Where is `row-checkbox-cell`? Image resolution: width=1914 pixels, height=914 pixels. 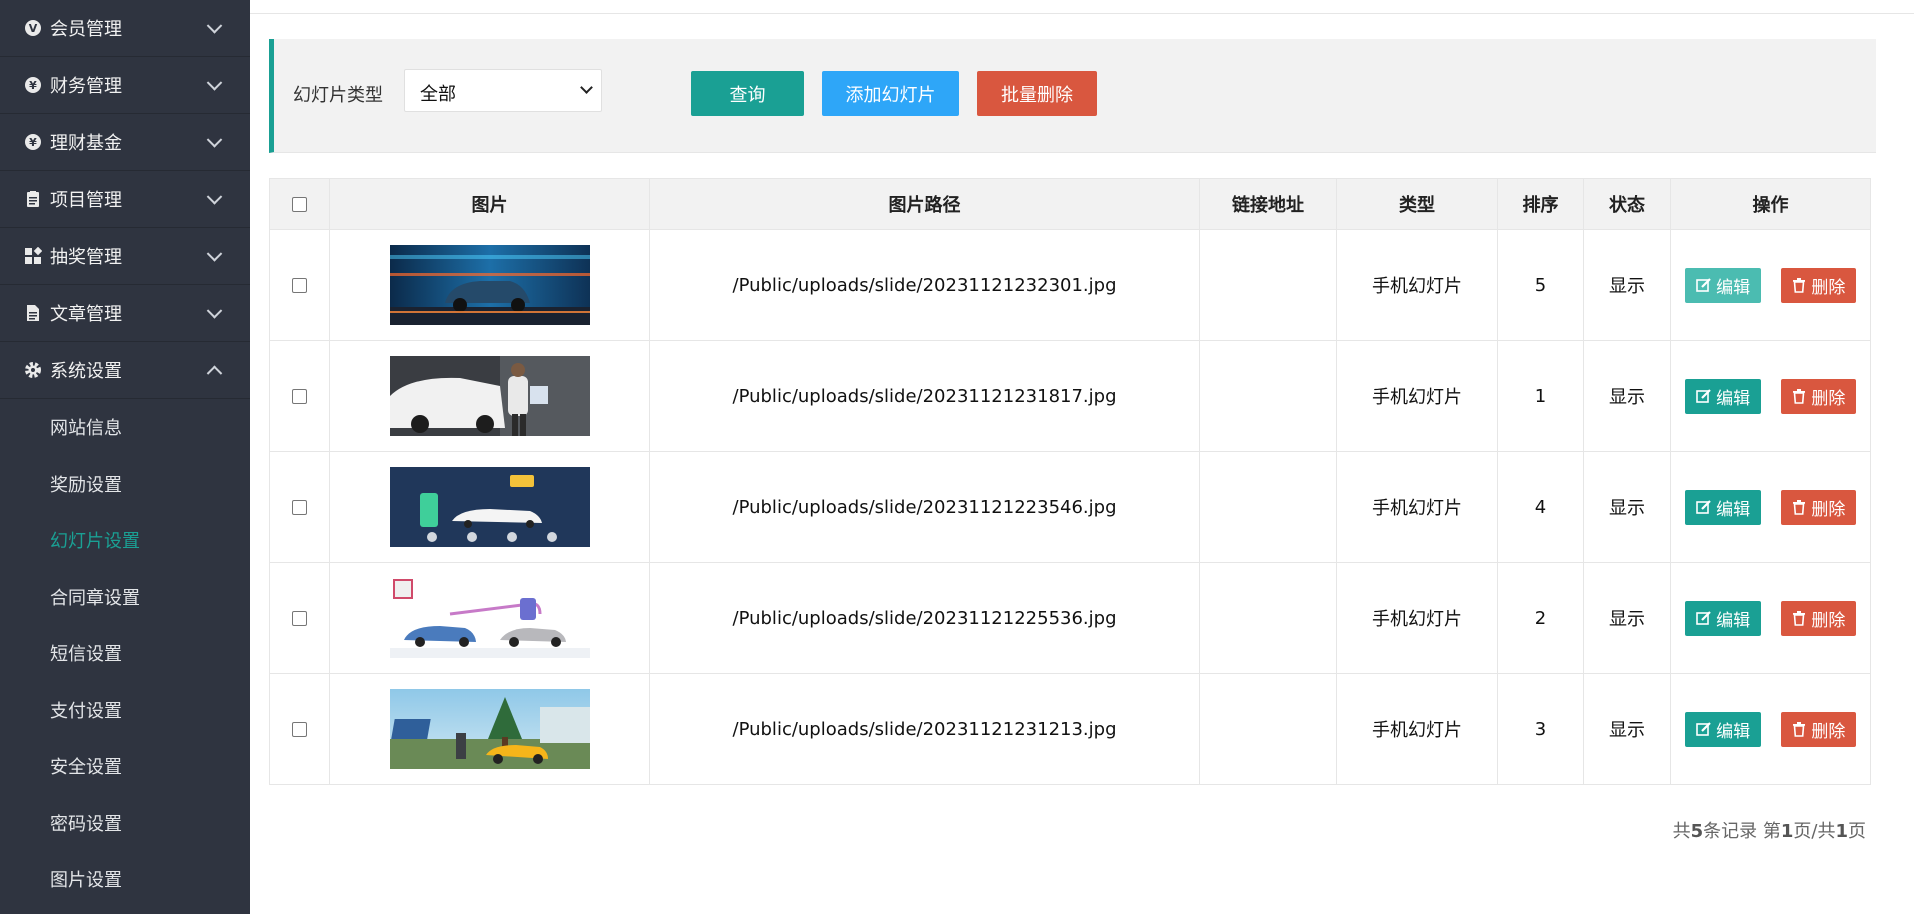 row-checkbox-cell is located at coordinates (299, 285).